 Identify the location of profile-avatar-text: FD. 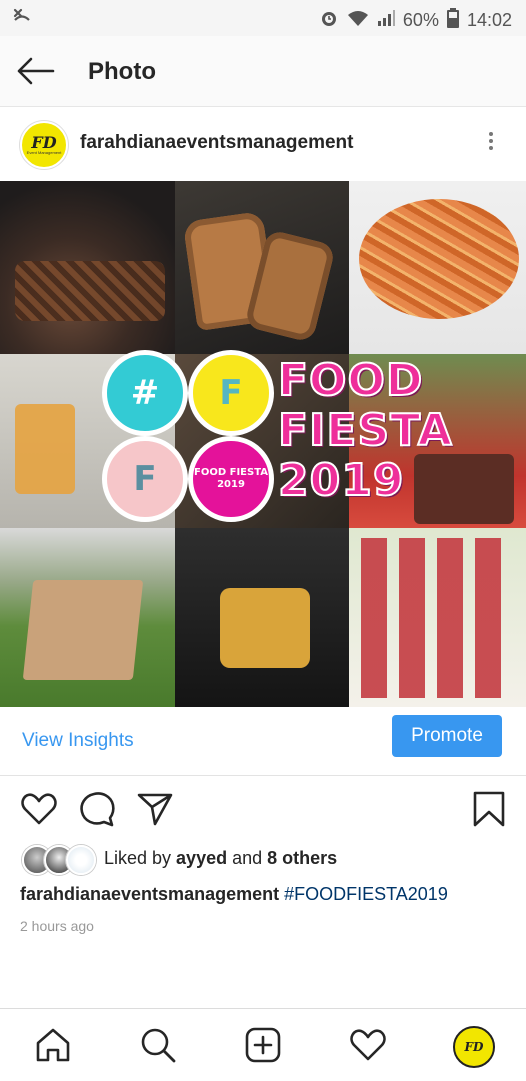
(474, 1047).